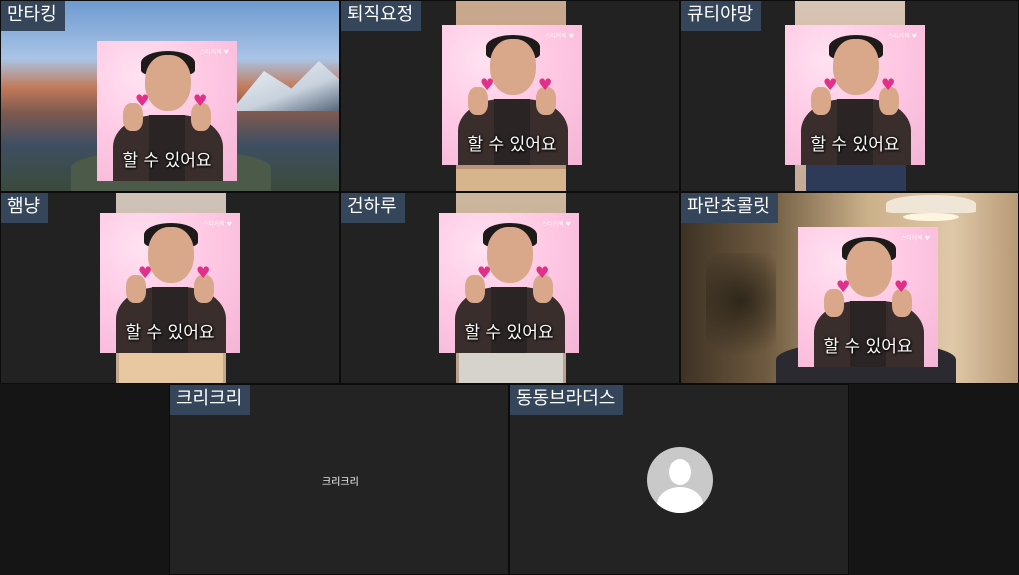 The height and width of the screenshot is (575, 1019). Describe the element at coordinates (33, 16) in the screenshot. I see `participant-name: 만타킹` at that location.